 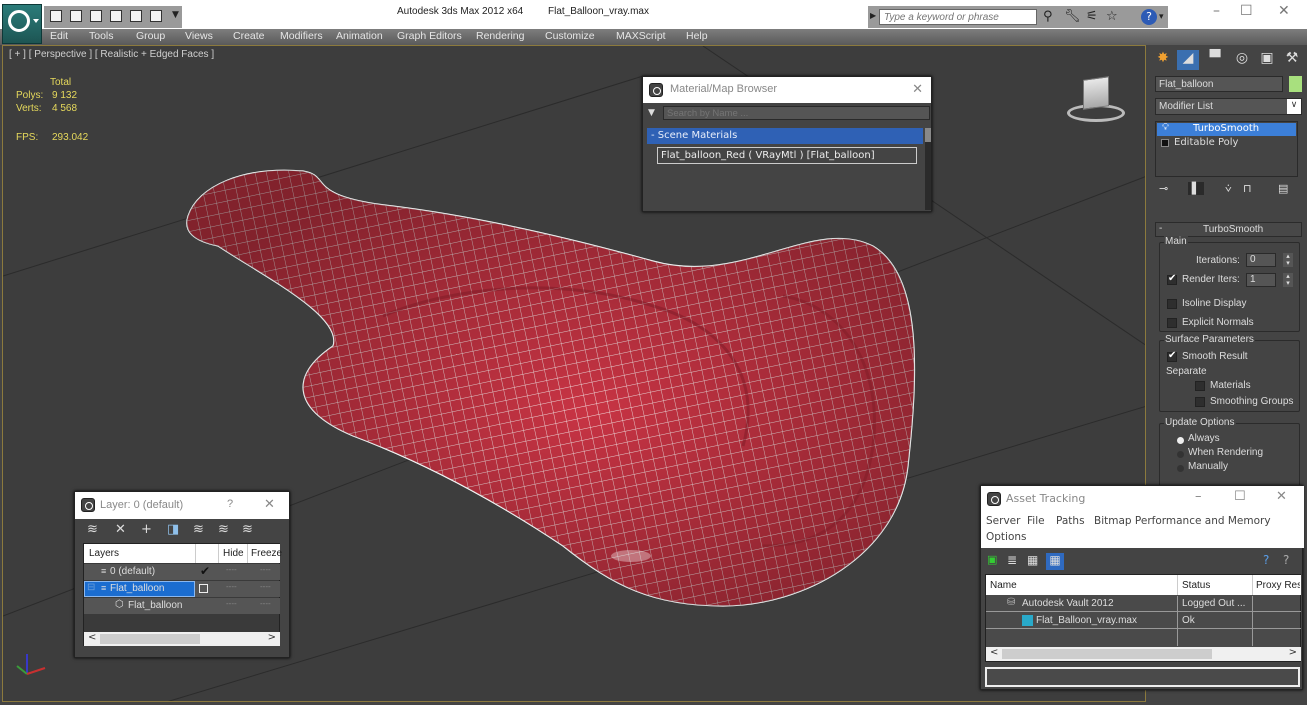 I want to click on object-name-field: Flat_balloon, so click(x=1219, y=84).